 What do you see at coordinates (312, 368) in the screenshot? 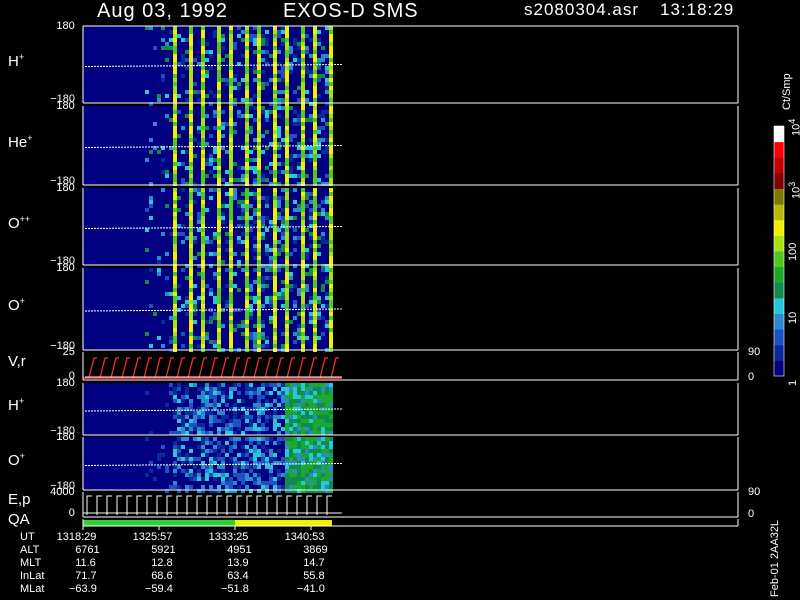
I see `velocity-trace` at bounding box center [312, 368].